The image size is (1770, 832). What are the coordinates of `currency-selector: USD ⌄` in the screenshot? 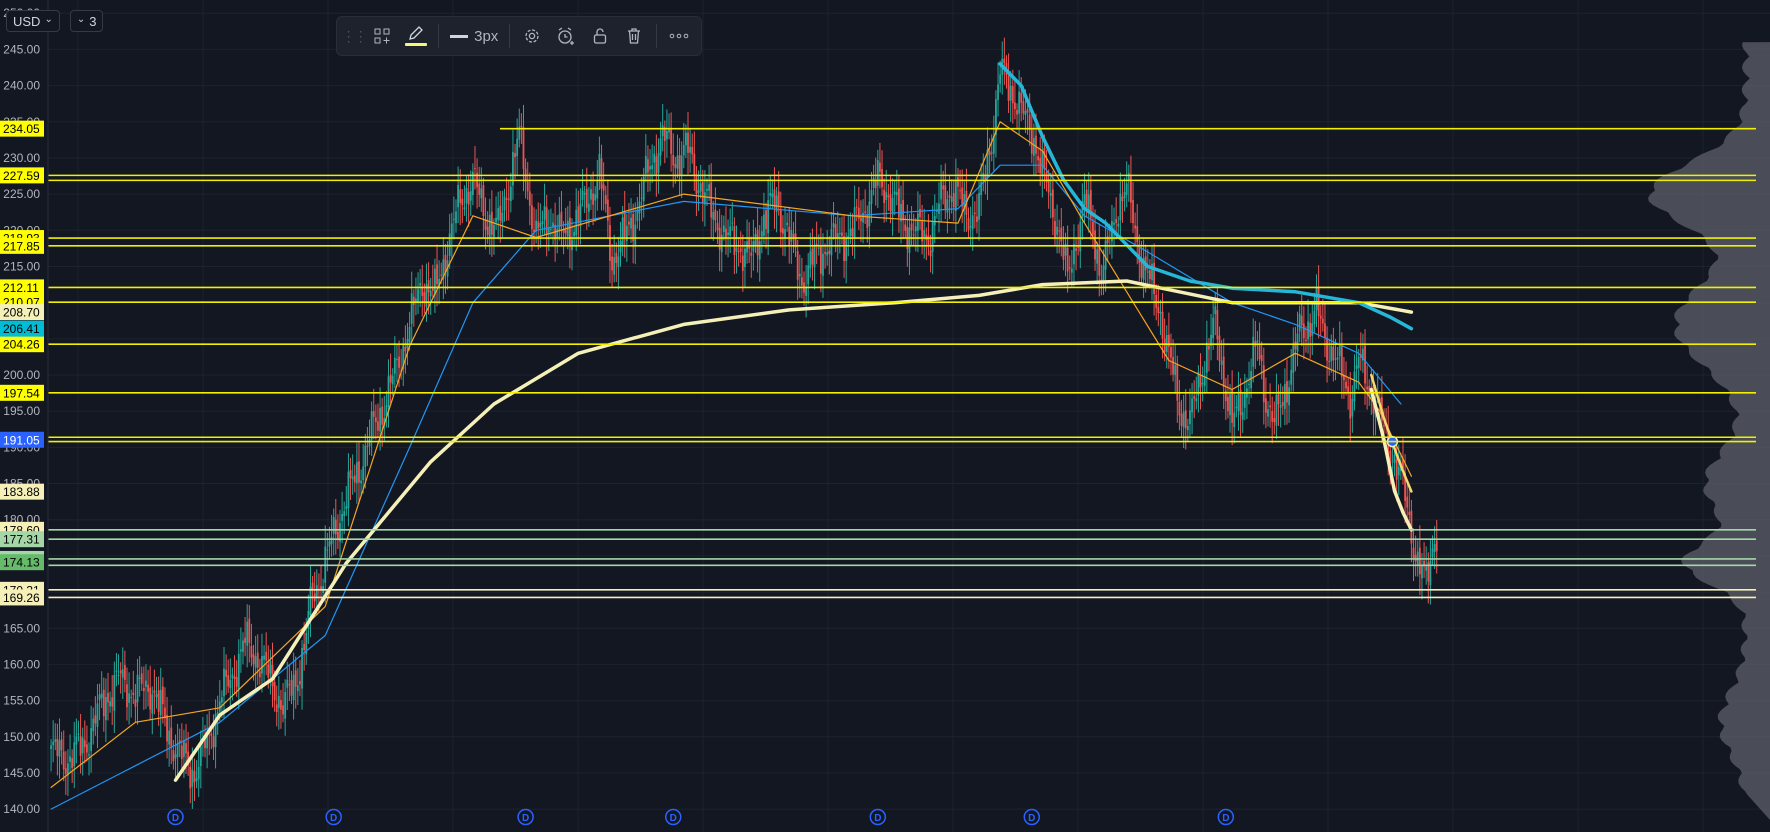 It's located at (33, 21).